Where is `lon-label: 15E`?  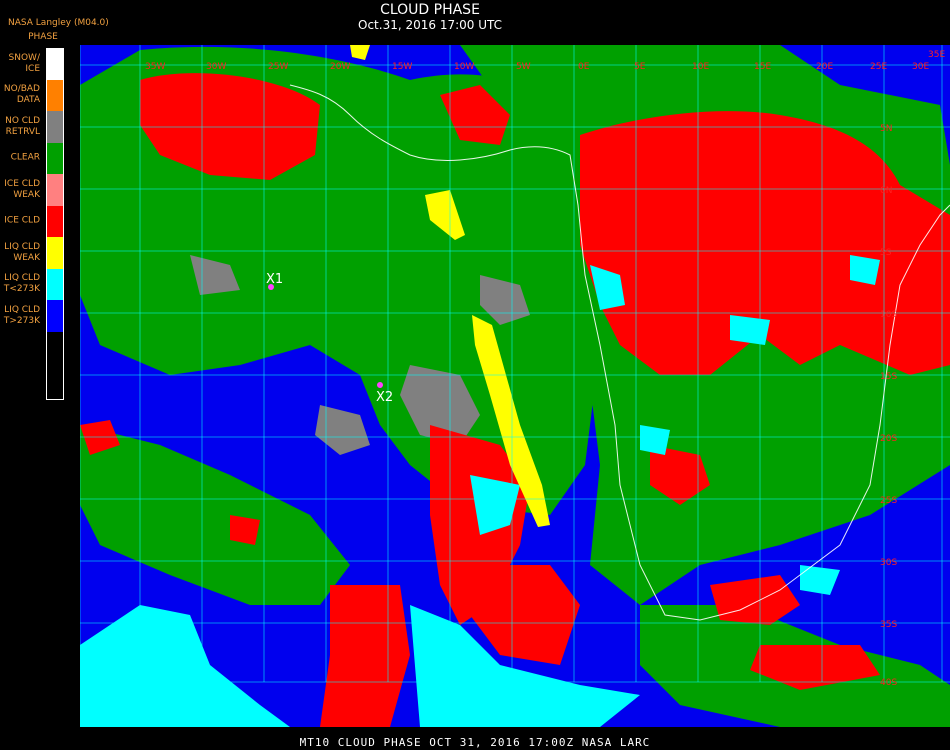
lon-label: 15E is located at coordinates (762, 67).